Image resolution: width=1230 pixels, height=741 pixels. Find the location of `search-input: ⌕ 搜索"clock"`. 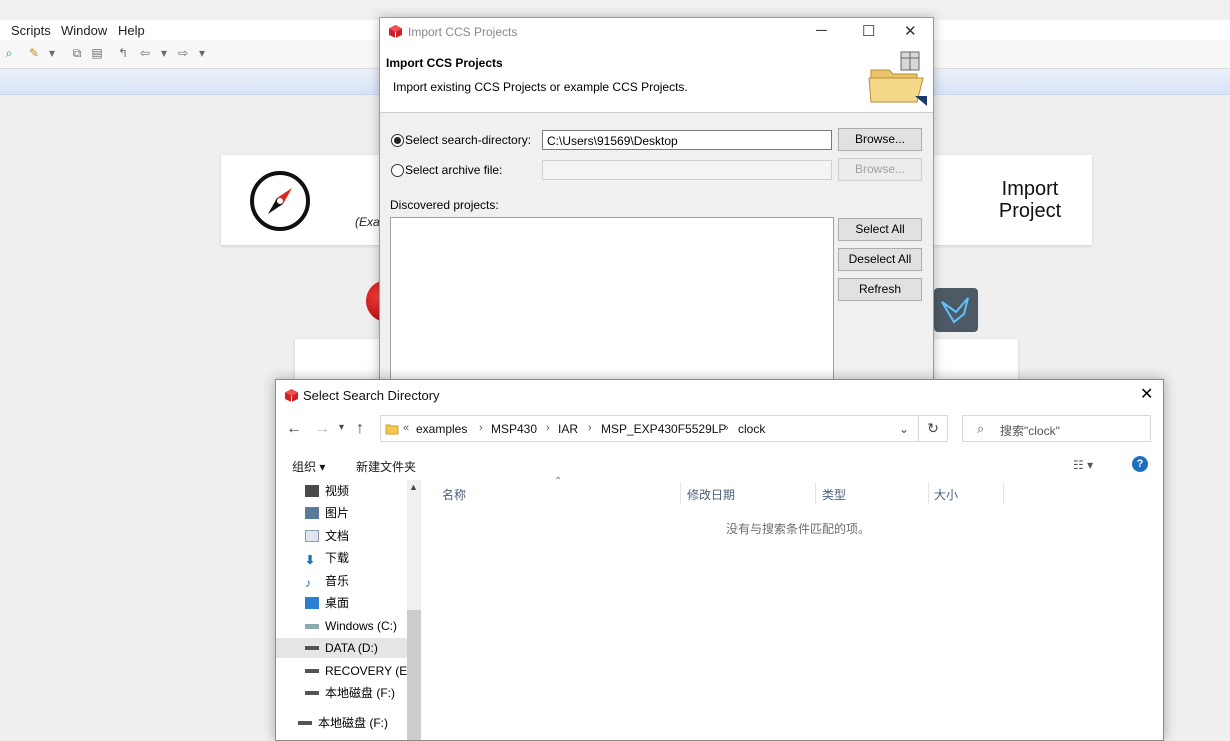

search-input: ⌕ 搜索"clock" is located at coordinates (1056, 428).